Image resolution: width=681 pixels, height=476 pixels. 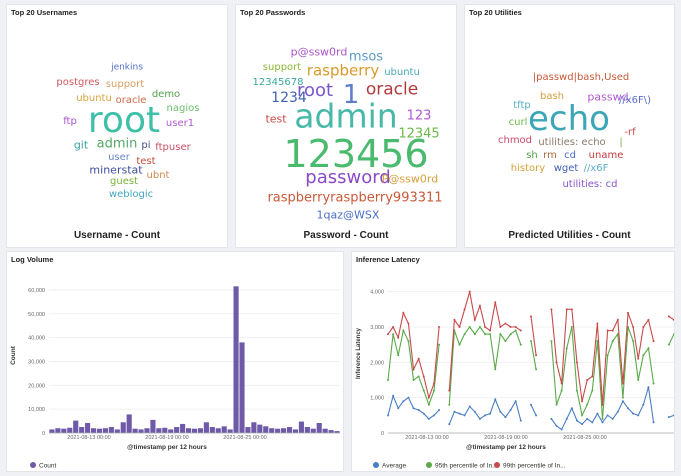 I want to click on x-tick-label: 2021-08-25 00:00, so click(x=584, y=438).